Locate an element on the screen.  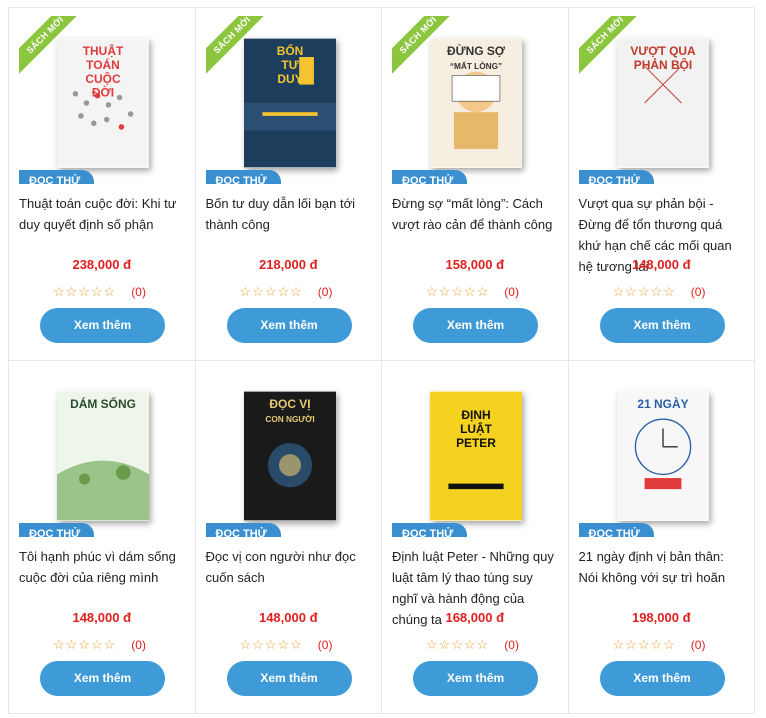
product-price: 158,000 đ is located at coordinates (475, 264).